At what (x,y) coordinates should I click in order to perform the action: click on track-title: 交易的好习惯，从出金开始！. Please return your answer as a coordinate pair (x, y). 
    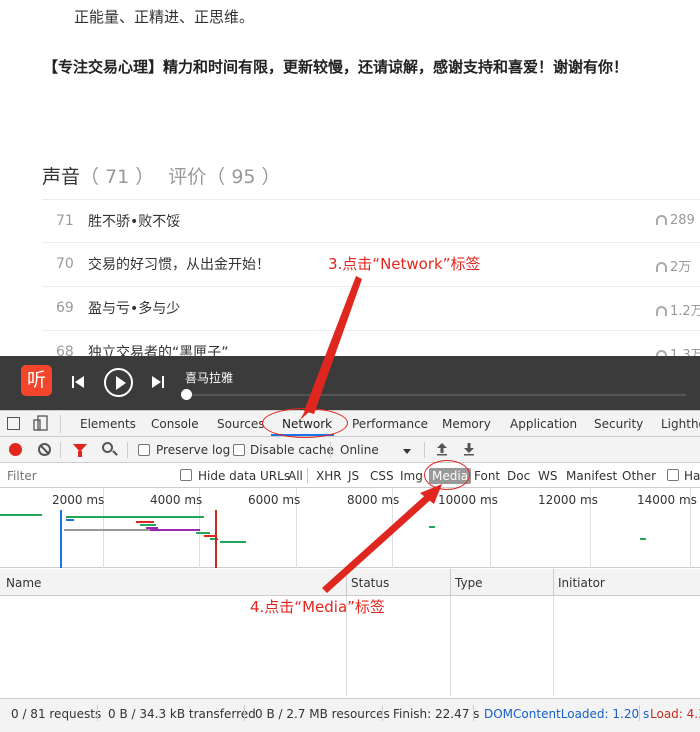
    Looking at the image, I should click on (179, 264).